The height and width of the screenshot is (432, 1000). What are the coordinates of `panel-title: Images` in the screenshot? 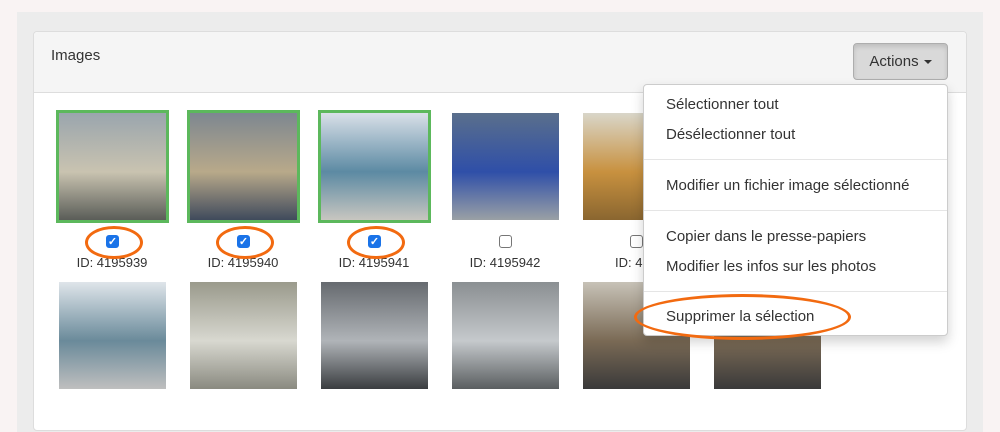 It's located at (76, 55).